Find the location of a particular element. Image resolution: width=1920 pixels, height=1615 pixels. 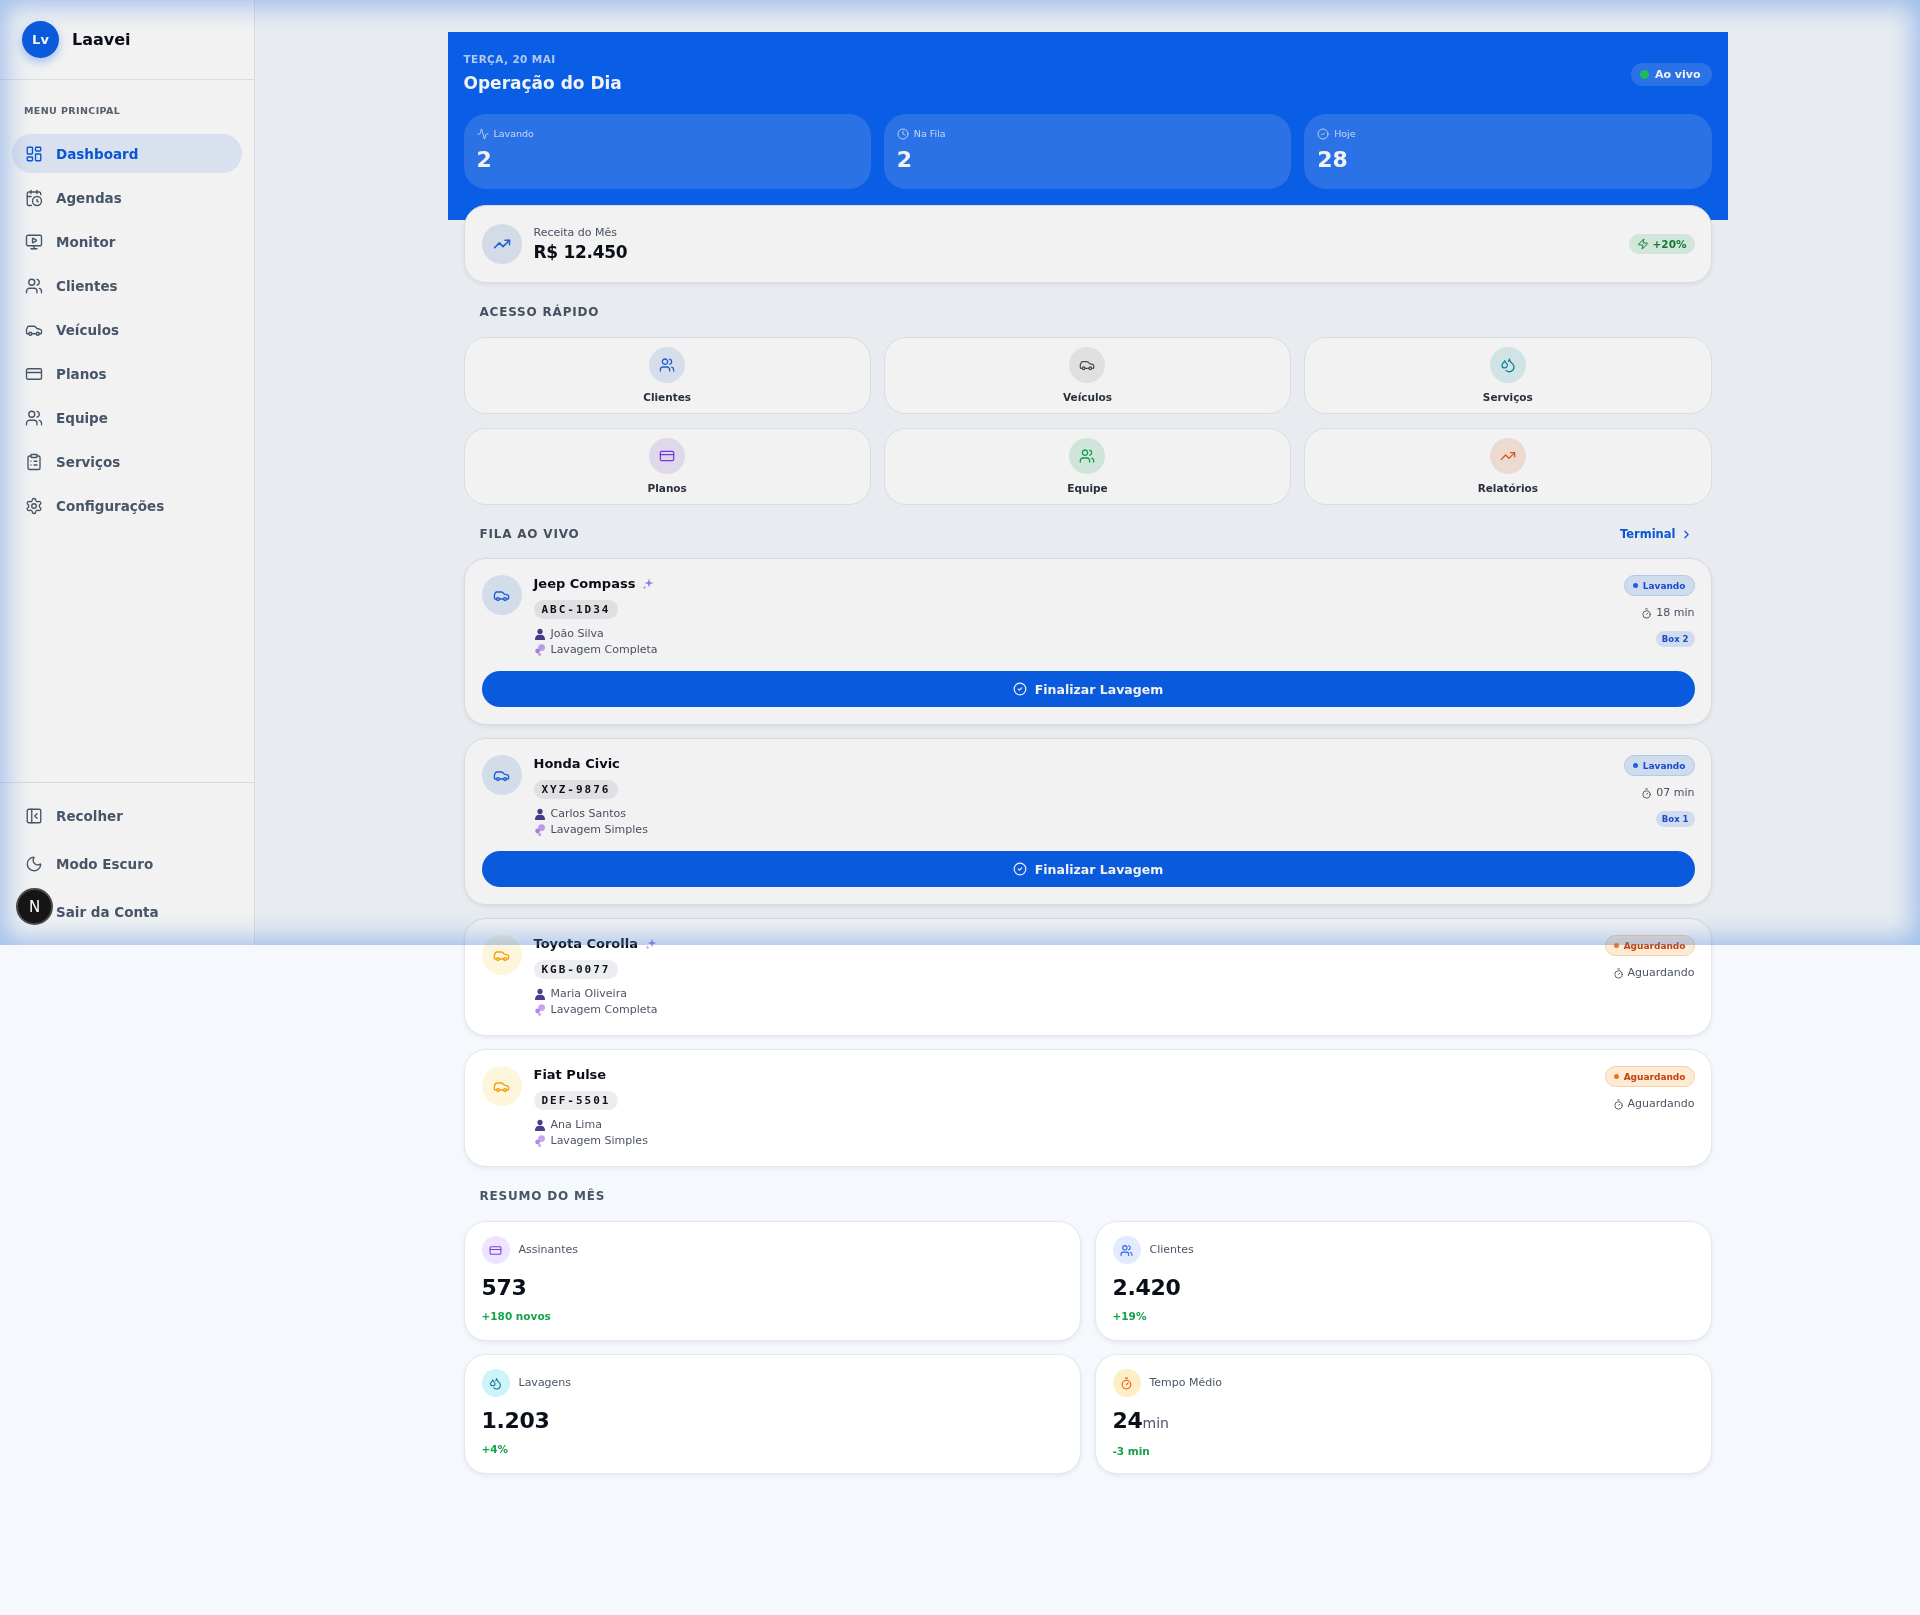

summary-label: Assinantes is located at coordinates (548, 1250).